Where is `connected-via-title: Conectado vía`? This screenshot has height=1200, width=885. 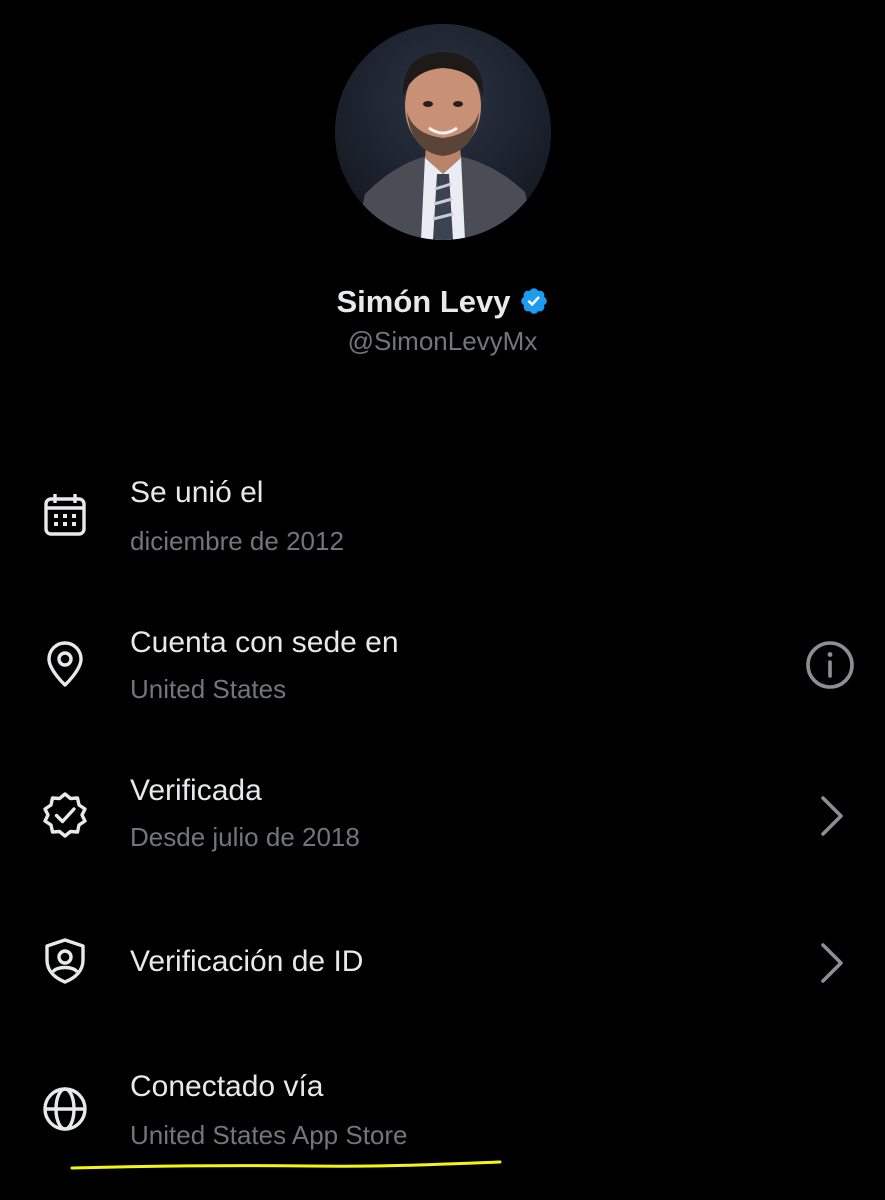 connected-via-title: Conectado vía is located at coordinates (227, 1086).